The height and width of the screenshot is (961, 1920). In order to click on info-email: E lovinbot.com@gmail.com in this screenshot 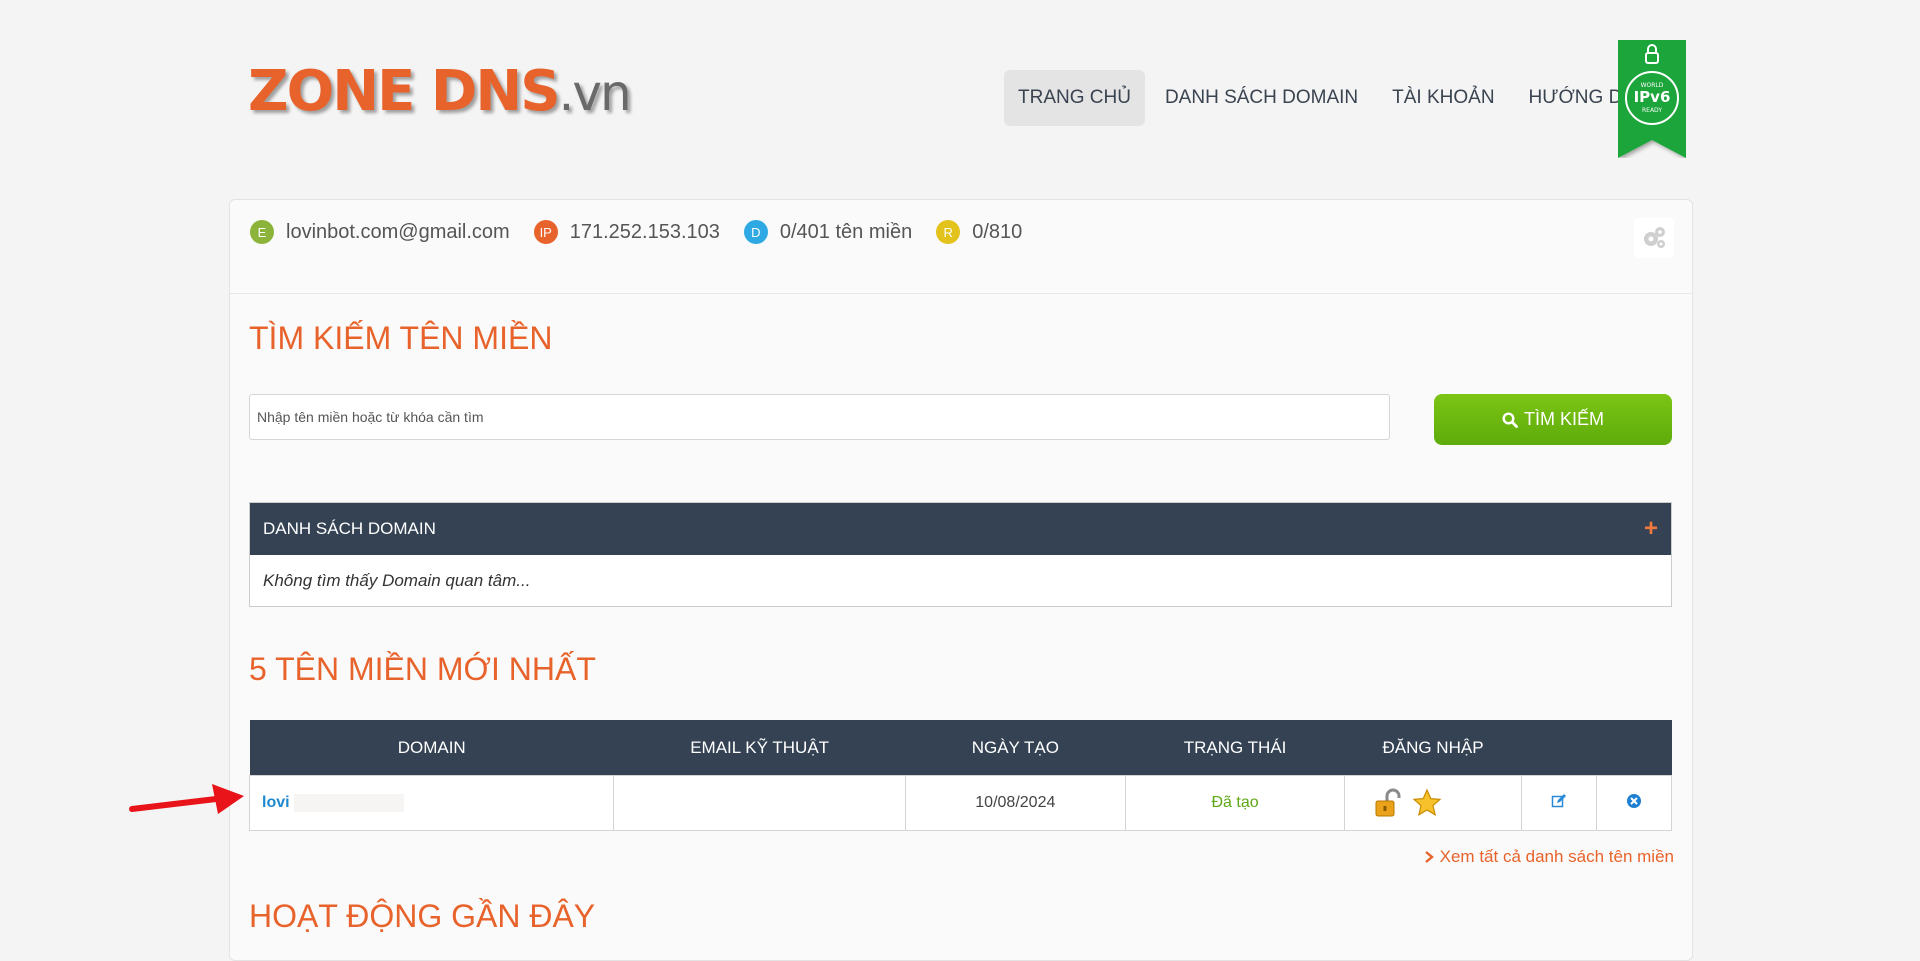, I will do `click(380, 232)`.